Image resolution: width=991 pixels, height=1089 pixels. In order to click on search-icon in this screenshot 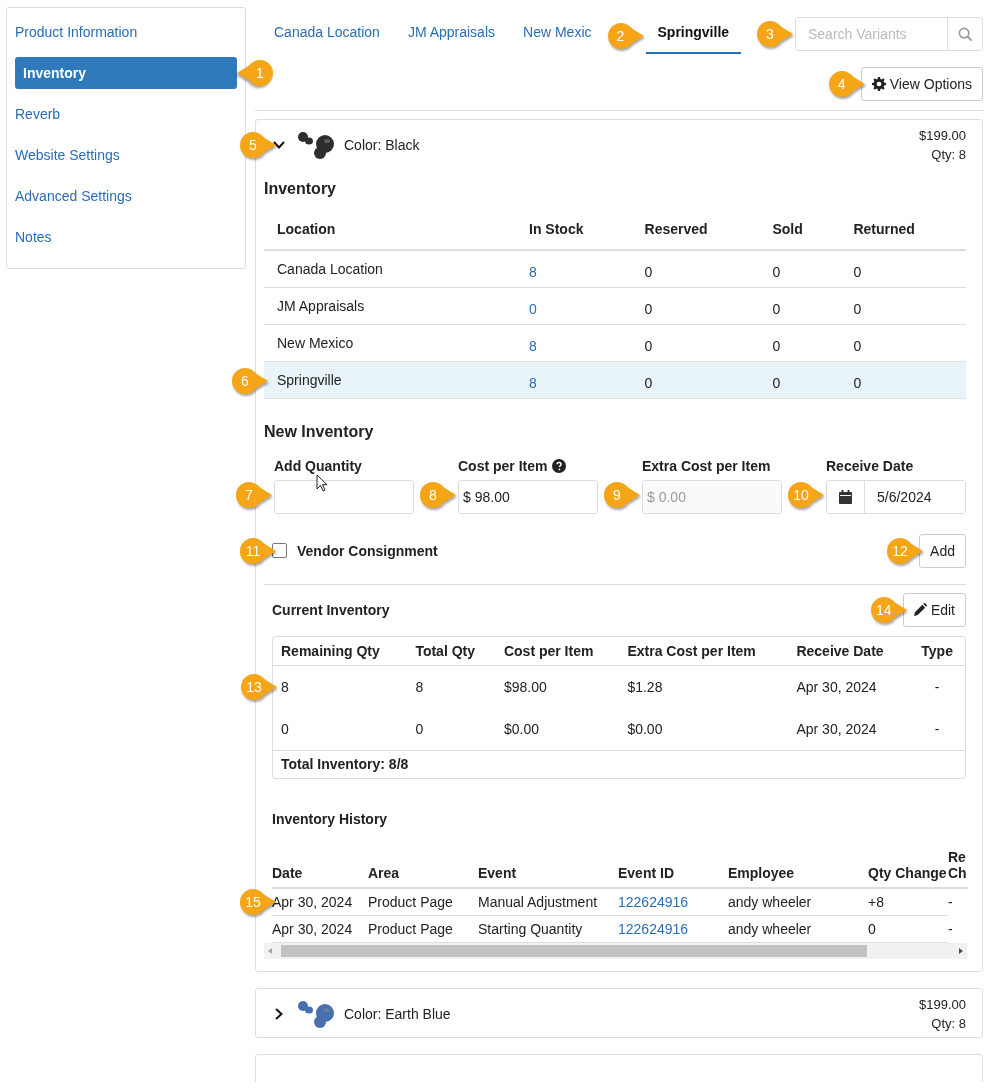, I will do `click(965, 34)`.